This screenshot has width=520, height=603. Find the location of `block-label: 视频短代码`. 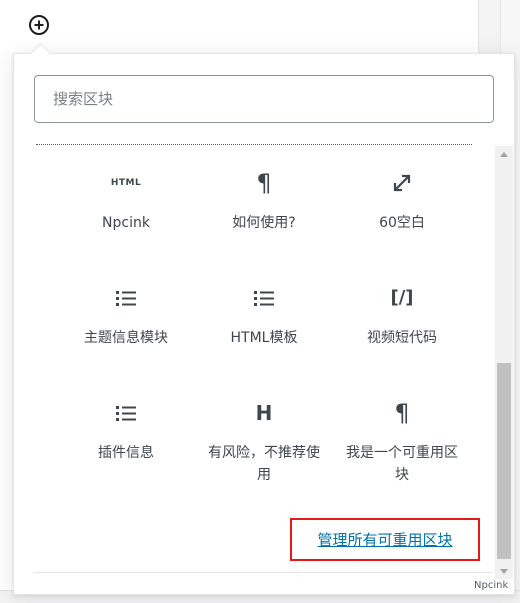

block-label: 视频短代码 is located at coordinates (402, 338).